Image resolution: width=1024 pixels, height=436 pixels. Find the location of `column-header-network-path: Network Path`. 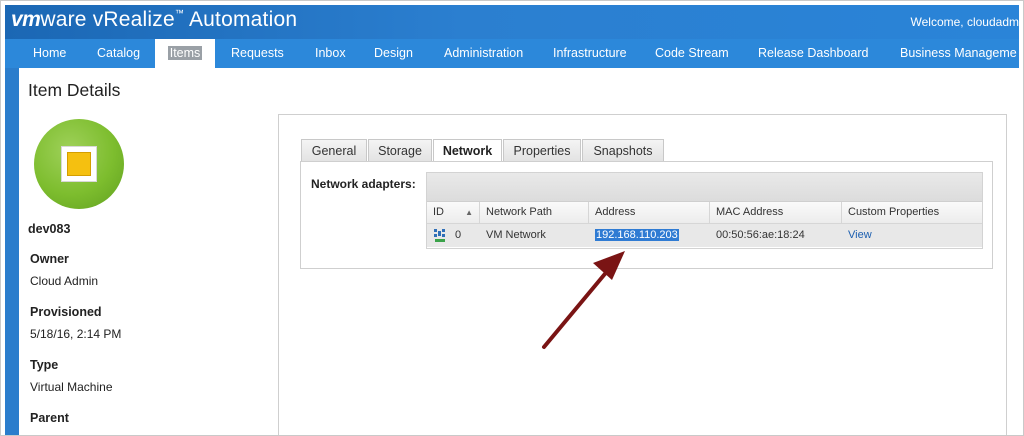

column-header-network-path: Network Path is located at coordinates (534, 212).